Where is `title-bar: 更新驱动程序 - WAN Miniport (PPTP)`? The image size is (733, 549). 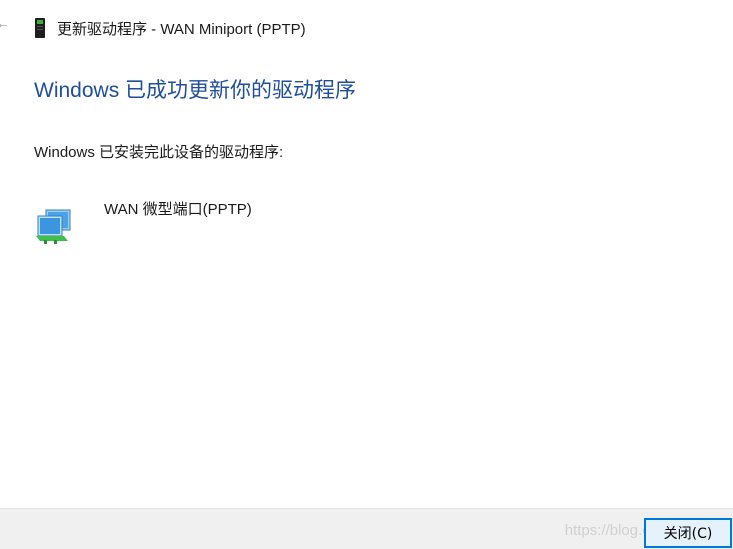 title-bar: 更新驱动程序 - WAN Miniport (PPTP) is located at coordinates (170, 28).